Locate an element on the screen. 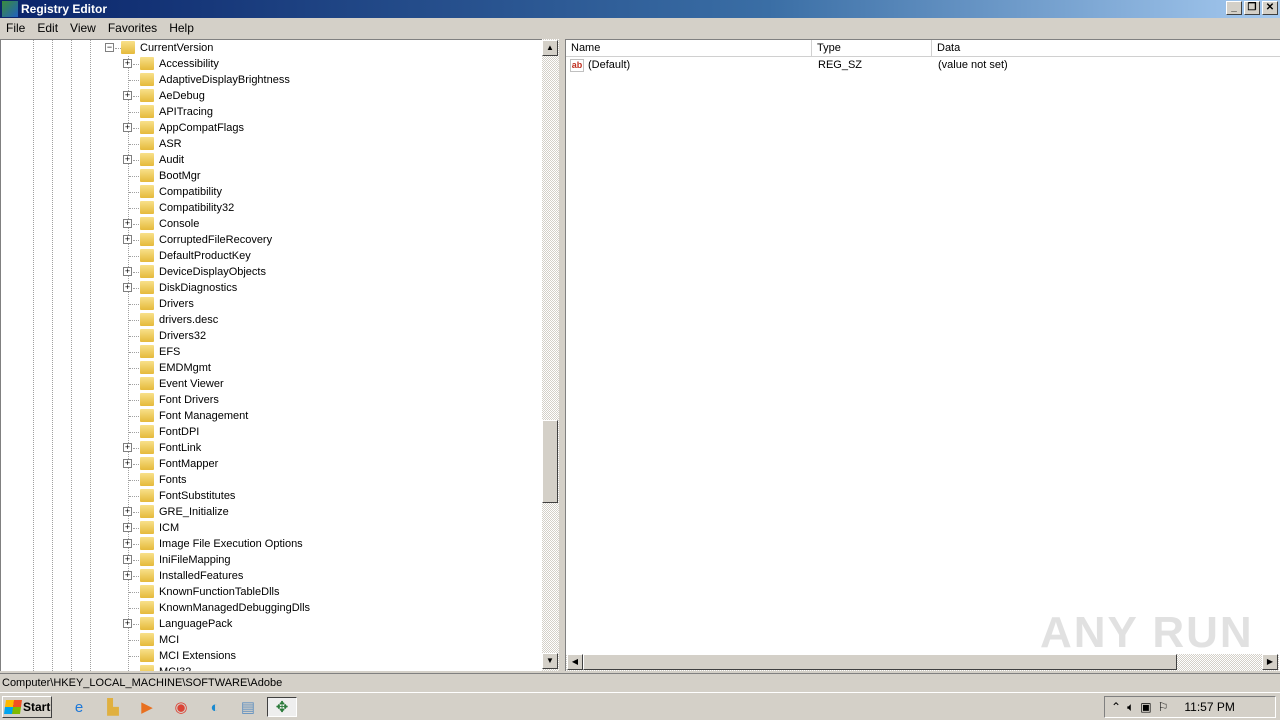 This screenshot has width=1280, height=720. tree-node: + FontMapper is located at coordinates (271, 464).